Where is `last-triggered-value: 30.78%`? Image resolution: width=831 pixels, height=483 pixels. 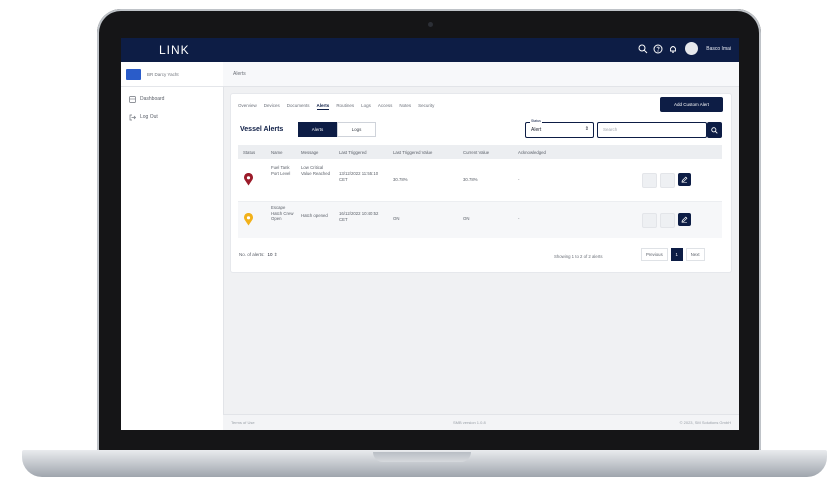
last-triggered-value: 30.78% is located at coordinates (400, 179).